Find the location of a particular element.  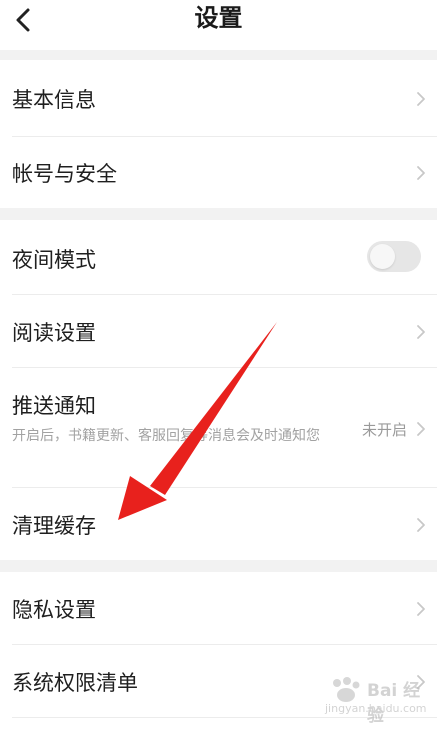

paw-logo-icon is located at coordinates (346, 689).